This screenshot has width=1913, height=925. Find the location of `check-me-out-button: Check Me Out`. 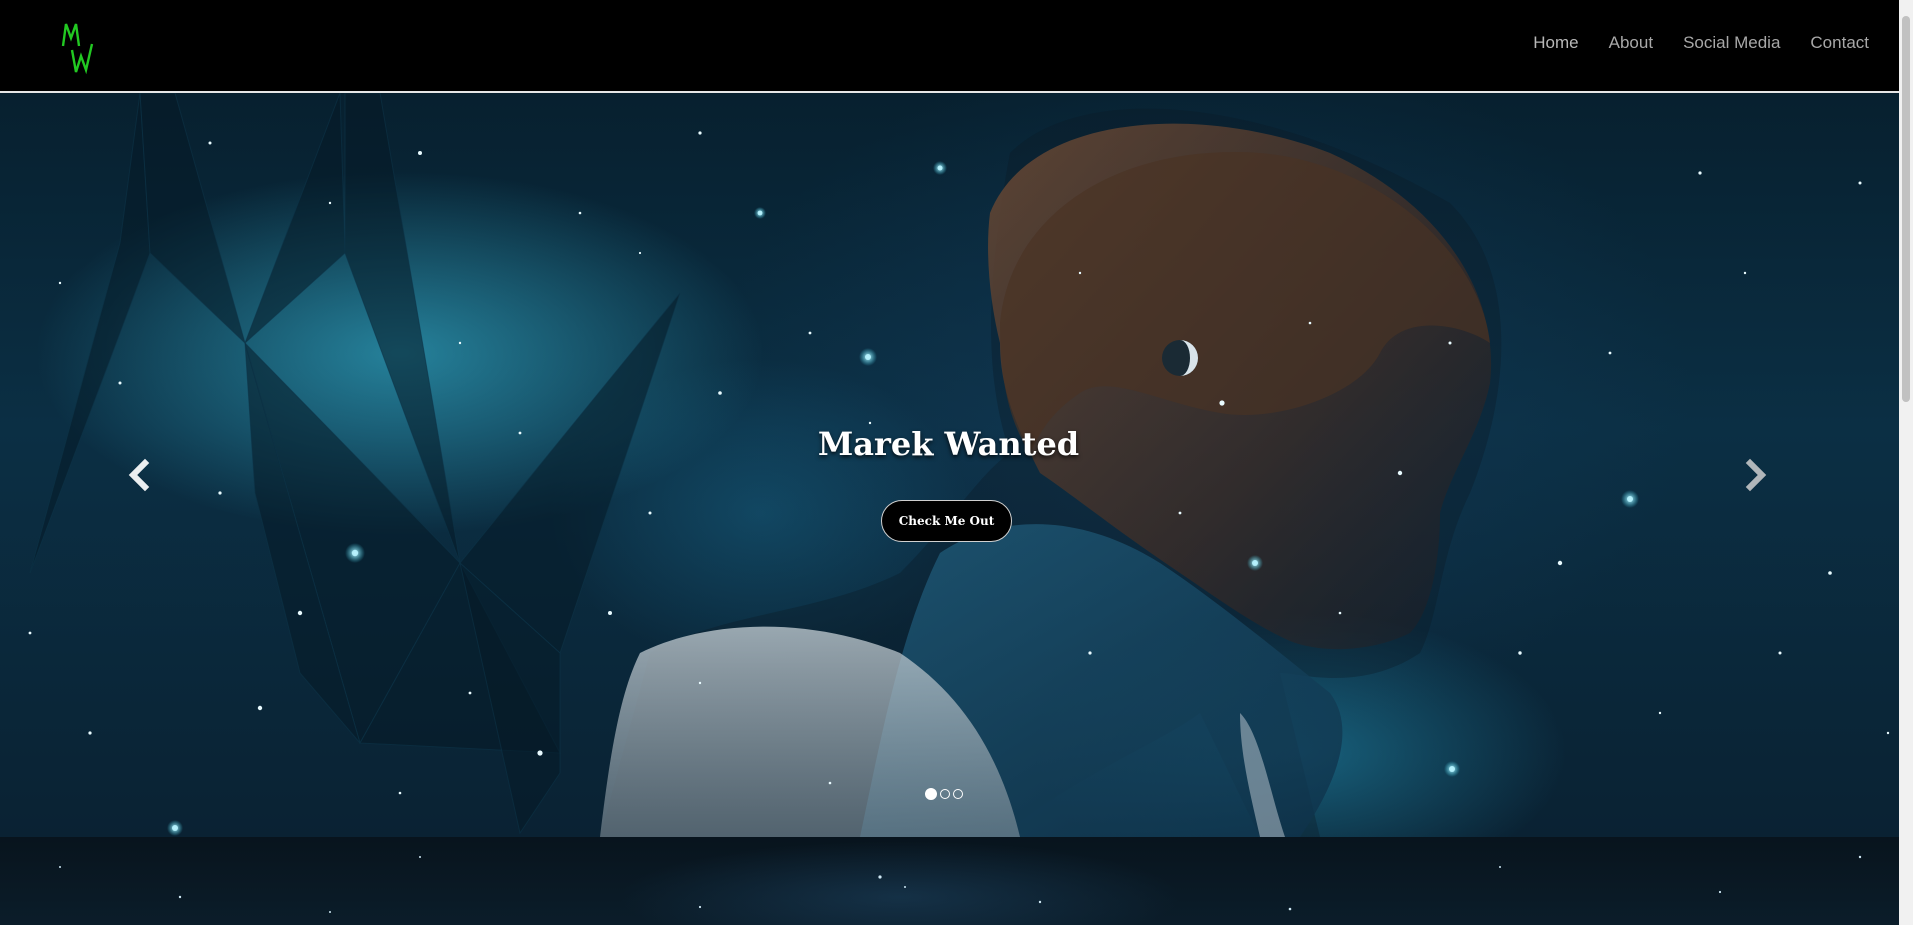

check-me-out-button: Check Me Out is located at coordinates (946, 521).